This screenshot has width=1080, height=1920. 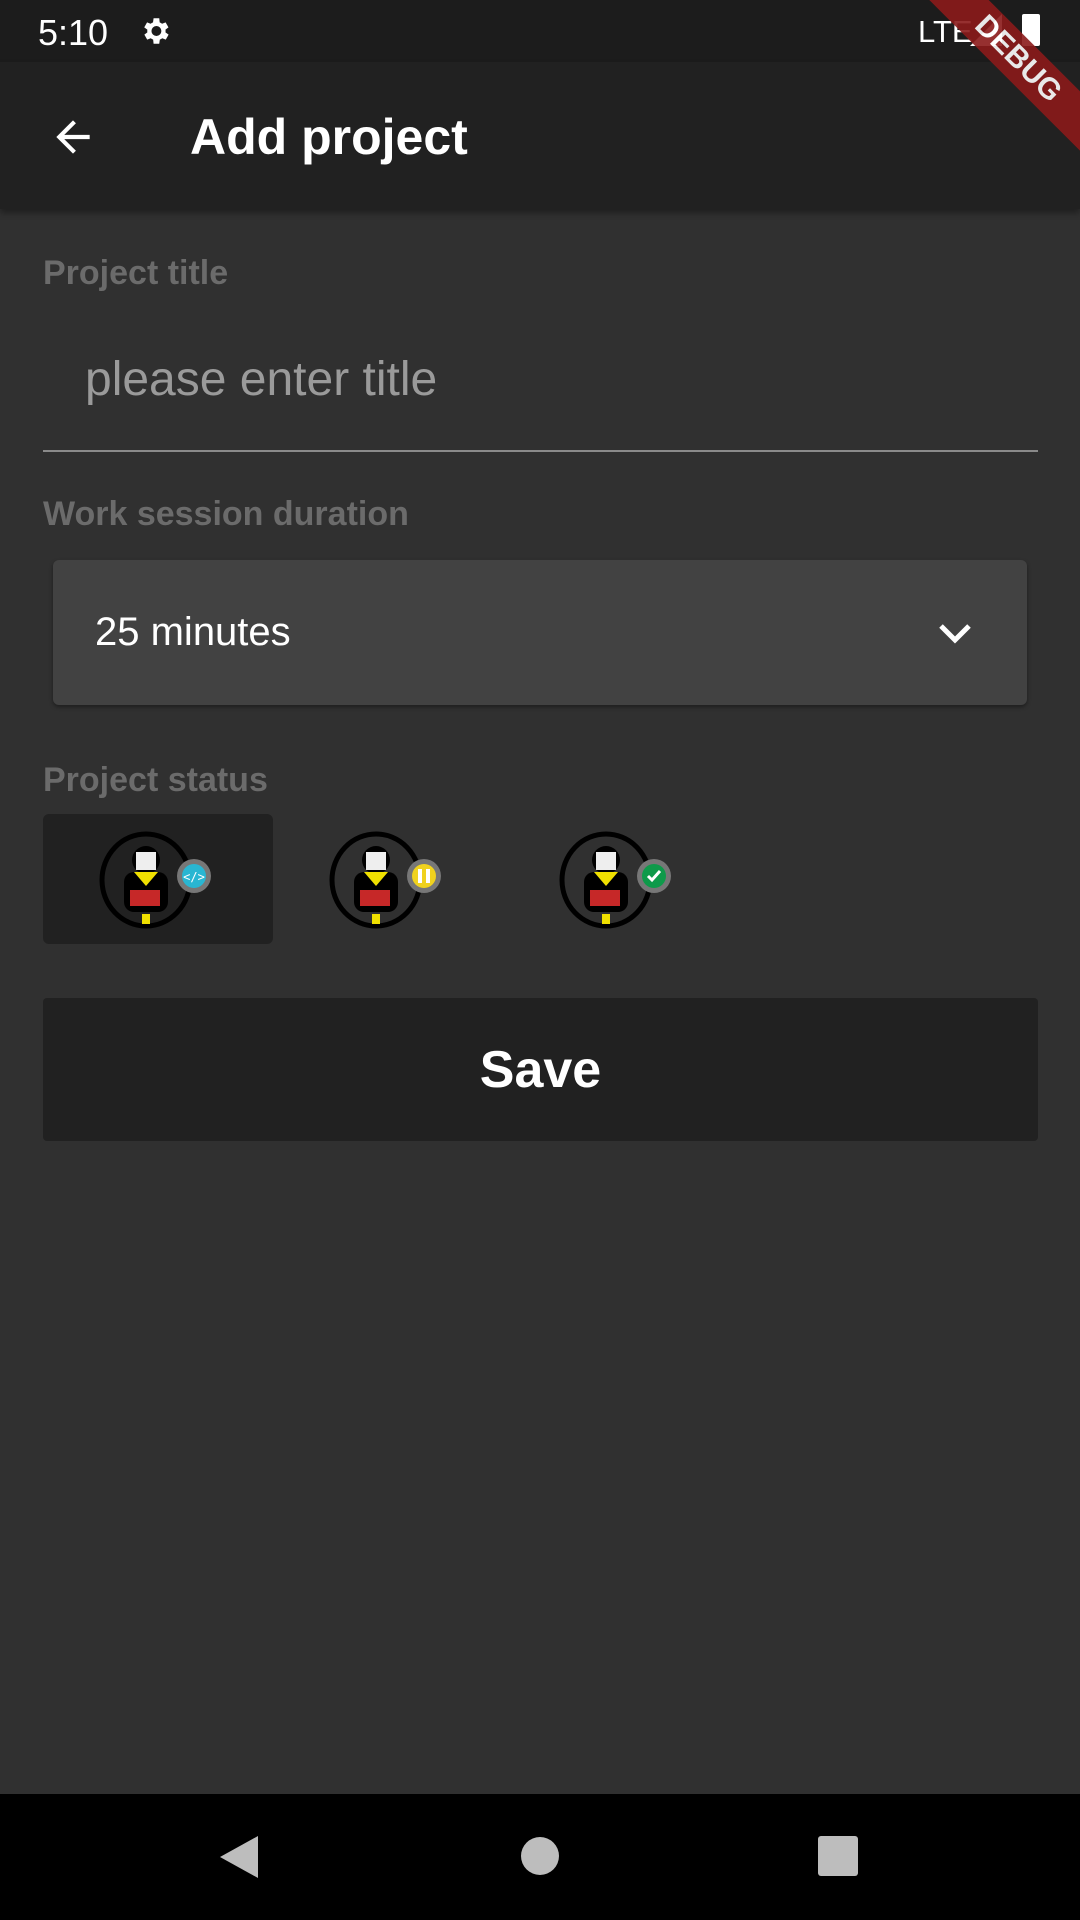 What do you see at coordinates (385, 880) in the screenshot?
I see `coder-paused-icon` at bounding box center [385, 880].